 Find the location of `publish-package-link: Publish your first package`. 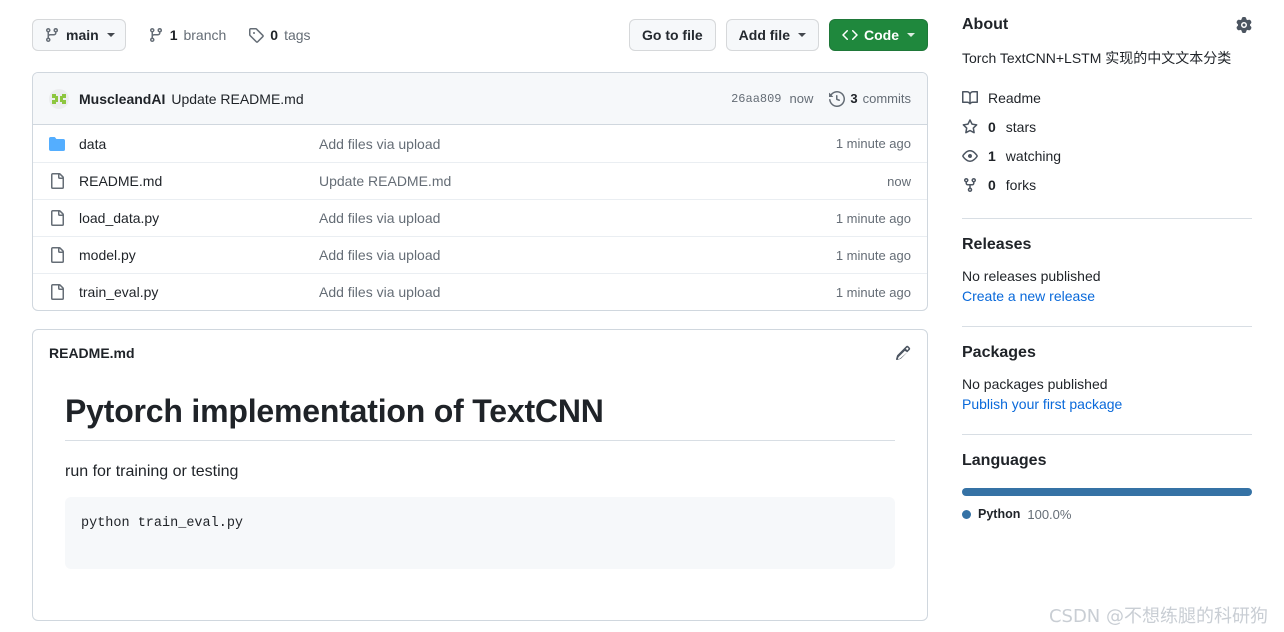

publish-package-link: Publish your first package is located at coordinates (1107, 404).